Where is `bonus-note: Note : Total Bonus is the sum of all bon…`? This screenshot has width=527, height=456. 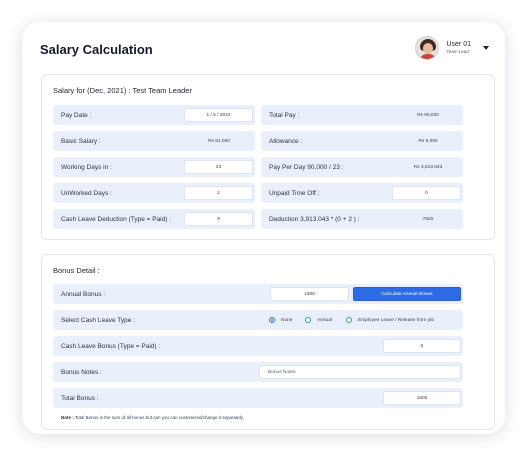 bonus-note: Note : Total Bonus is the sum of all bon… is located at coordinates (152, 417).